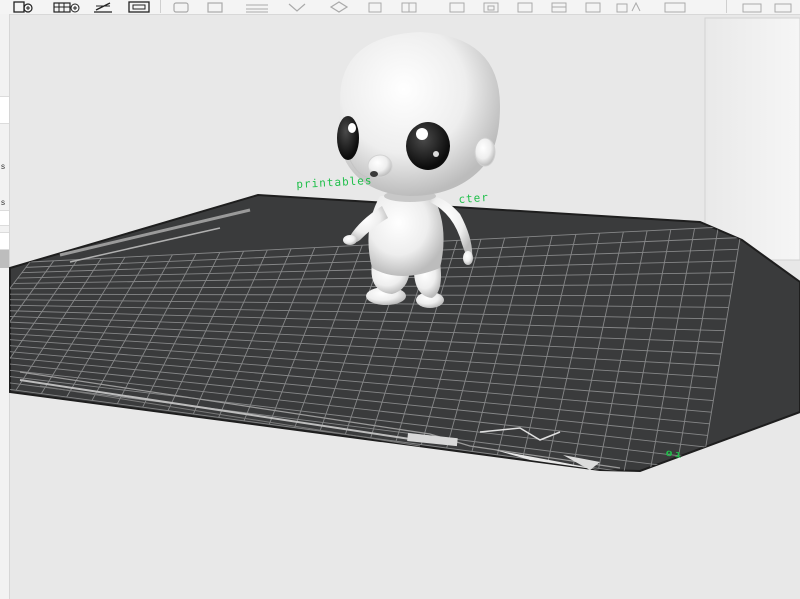 The width and height of the screenshot is (800, 599). Describe the element at coordinates (348, 138) in the screenshot. I see `eye-left` at that location.